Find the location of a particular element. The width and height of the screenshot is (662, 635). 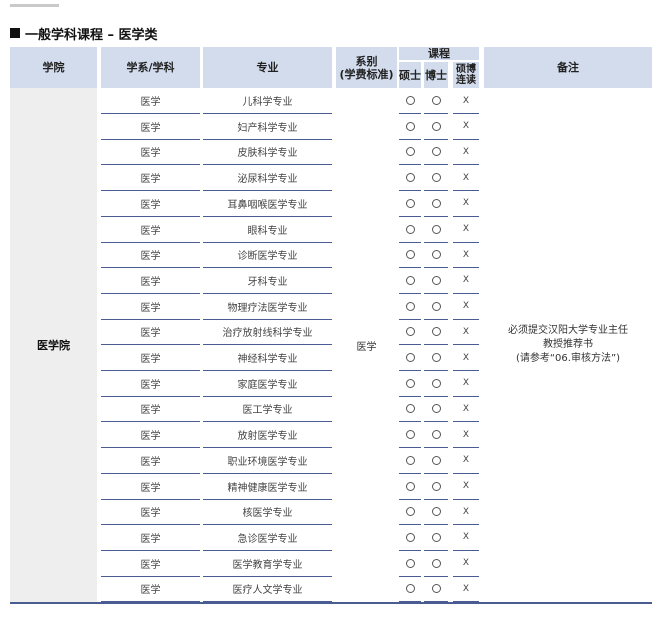

major-cell: 家庭医学专业 is located at coordinates (267, 384).